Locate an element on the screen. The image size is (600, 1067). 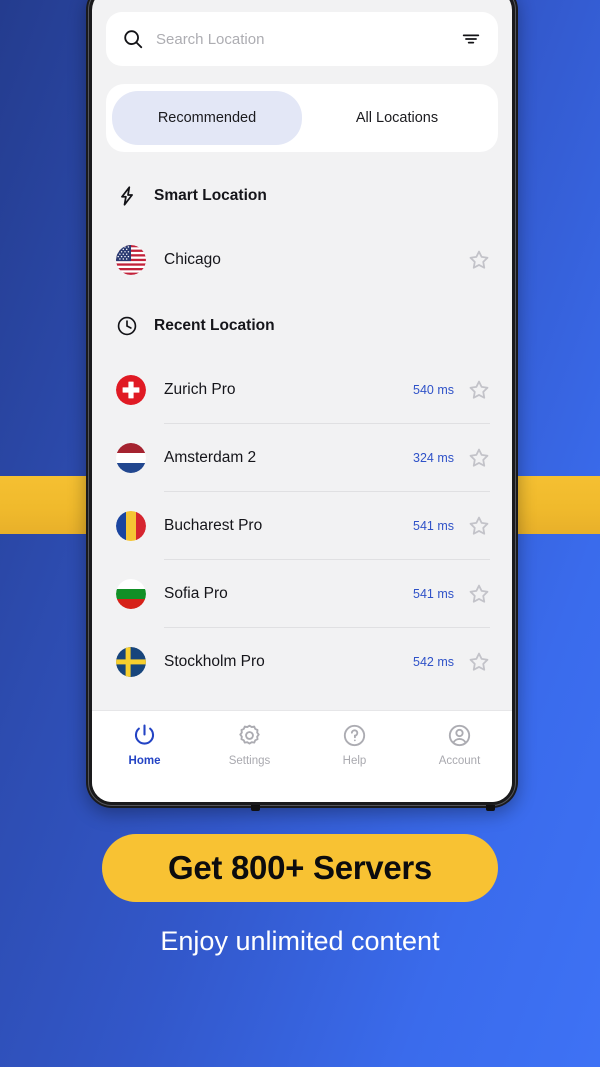
section-label-smart-location: Smart Location is located at coordinates (210, 195).